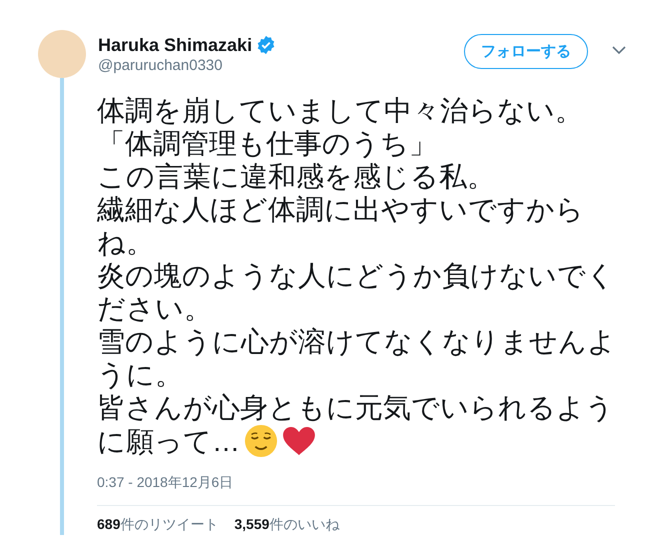 This screenshot has height=541, width=650. What do you see at coordinates (161, 66) in the screenshot?
I see `author-handle: @paruruchan0330` at bounding box center [161, 66].